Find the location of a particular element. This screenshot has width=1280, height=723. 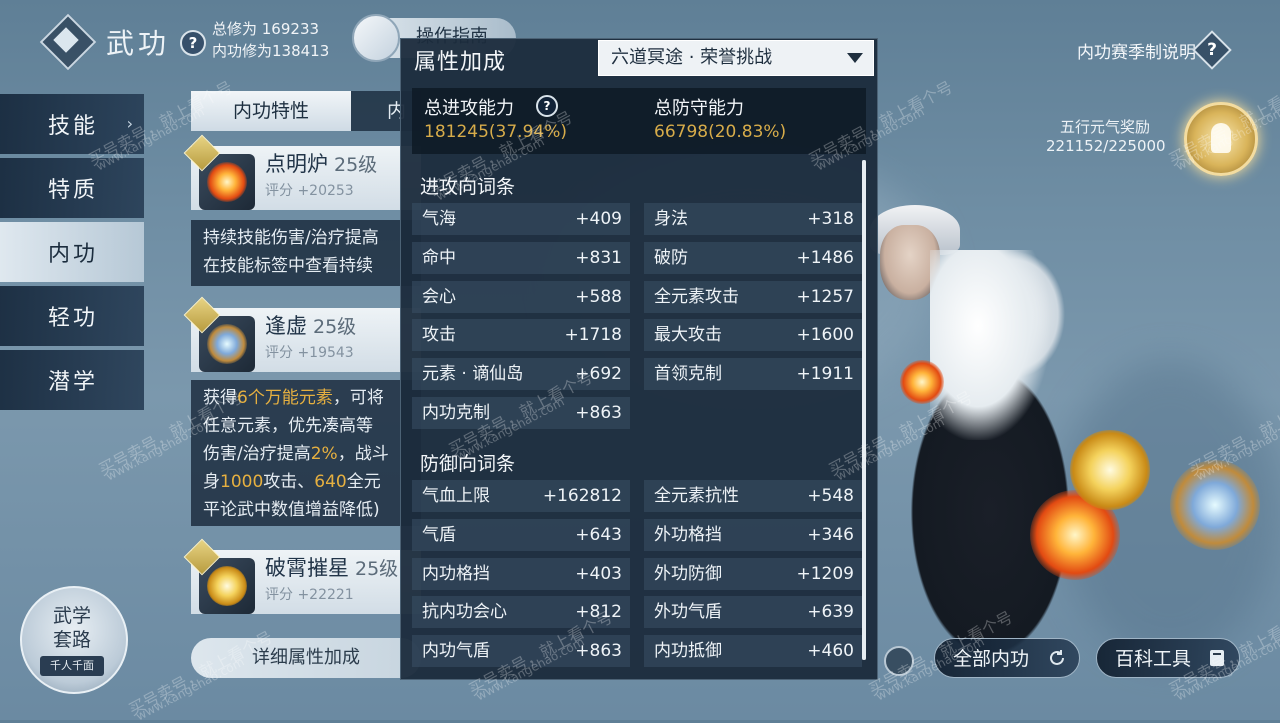

meditating-figure-icon is located at coordinates (1221, 138).